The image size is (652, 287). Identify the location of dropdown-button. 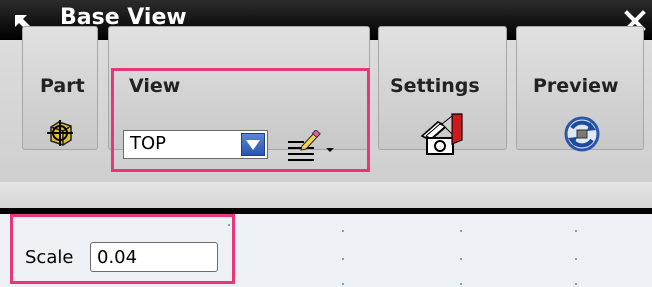
(253, 144).